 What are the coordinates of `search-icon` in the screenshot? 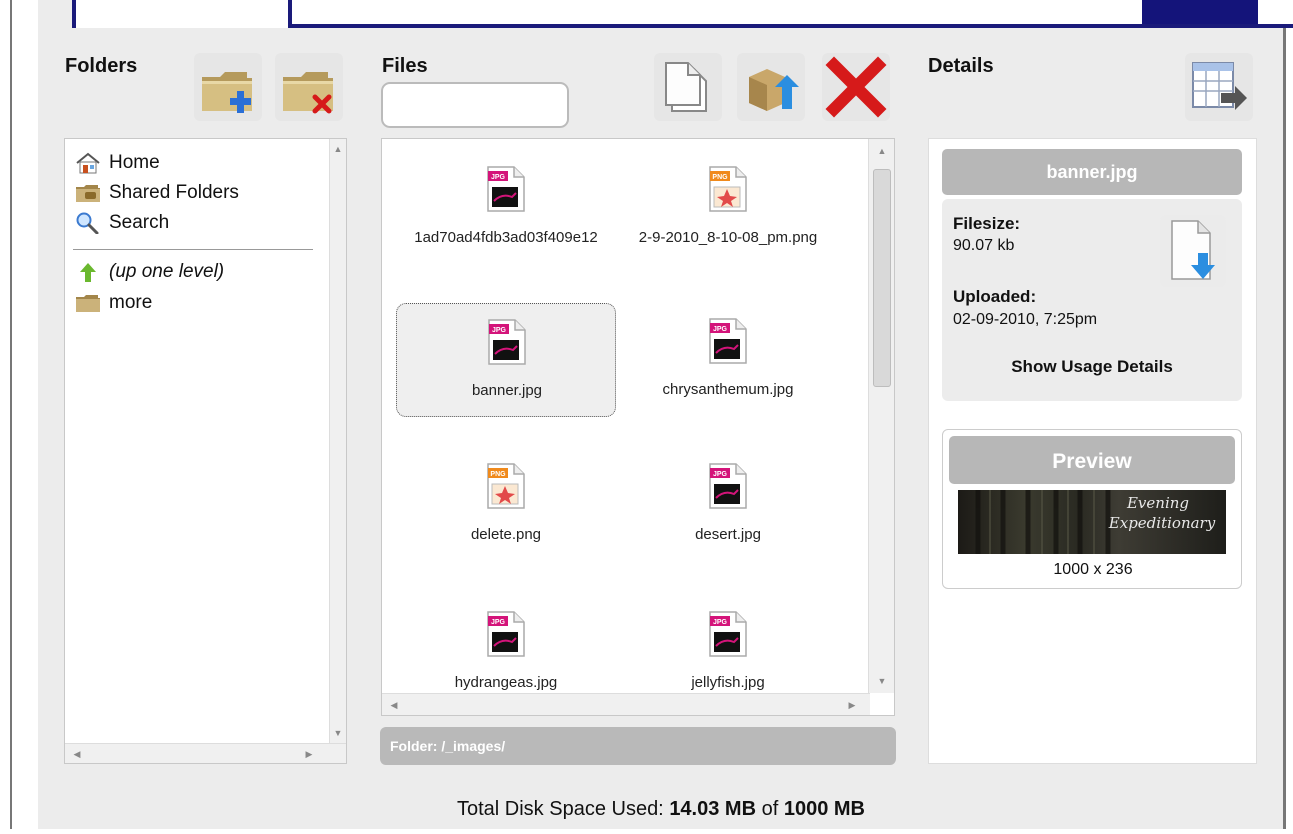 It's located at (88, 223).